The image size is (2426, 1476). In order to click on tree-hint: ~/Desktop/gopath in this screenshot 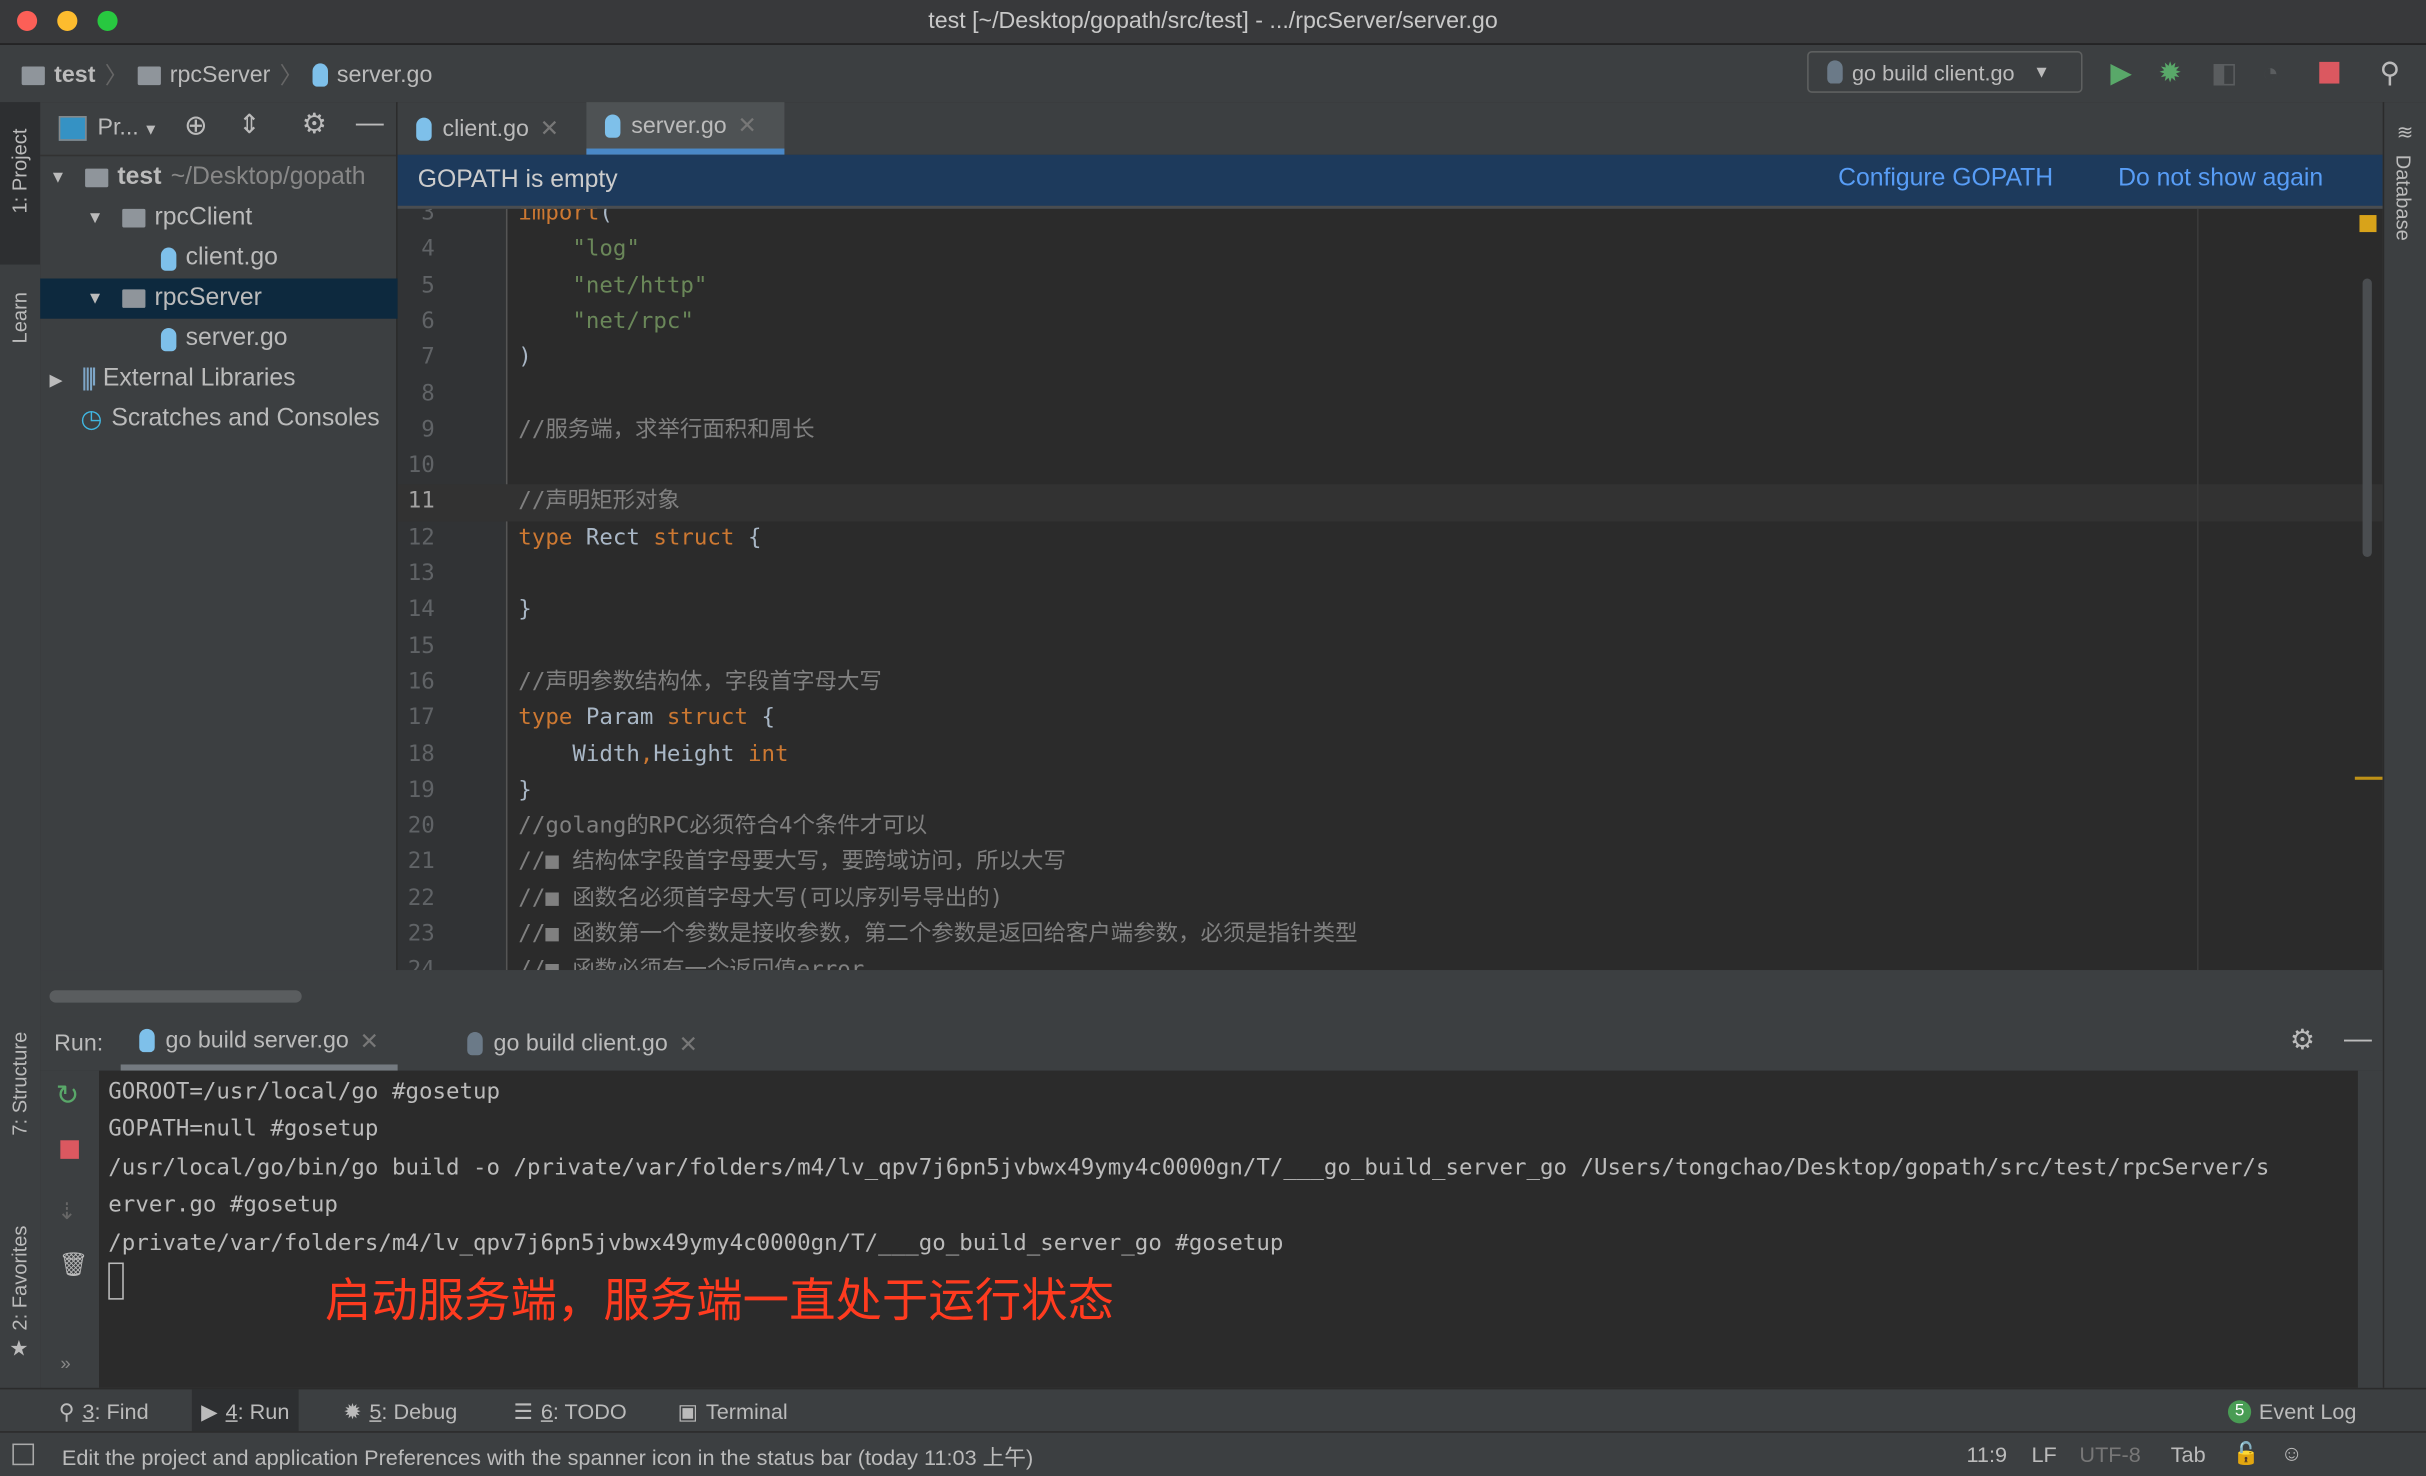, I will do `click(268, 177)`.